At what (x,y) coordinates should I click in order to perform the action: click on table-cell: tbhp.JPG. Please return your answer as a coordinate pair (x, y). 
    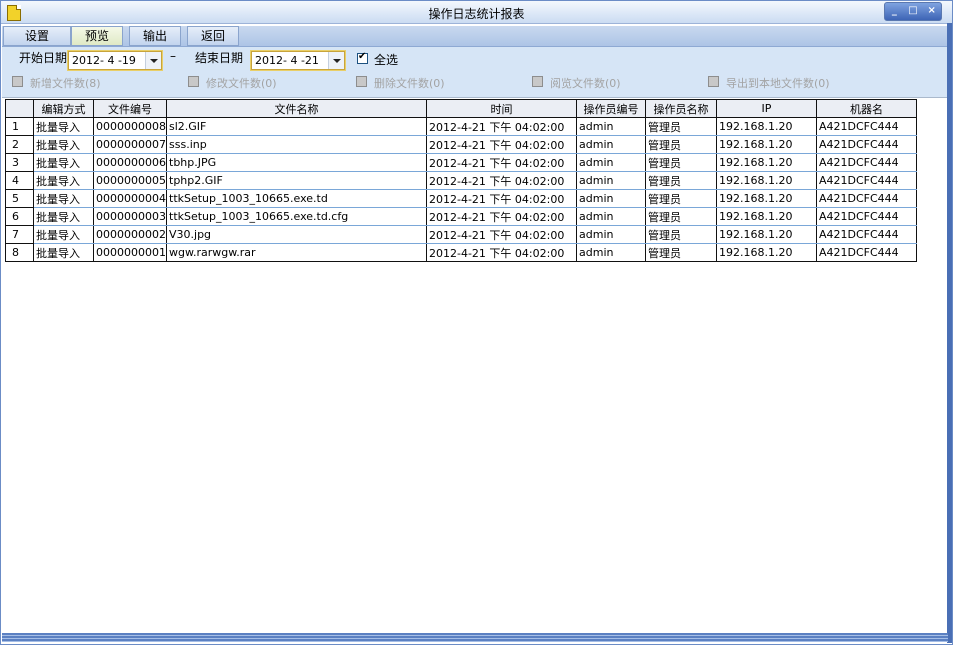
    Looking at the image, I should click on (296, 162).